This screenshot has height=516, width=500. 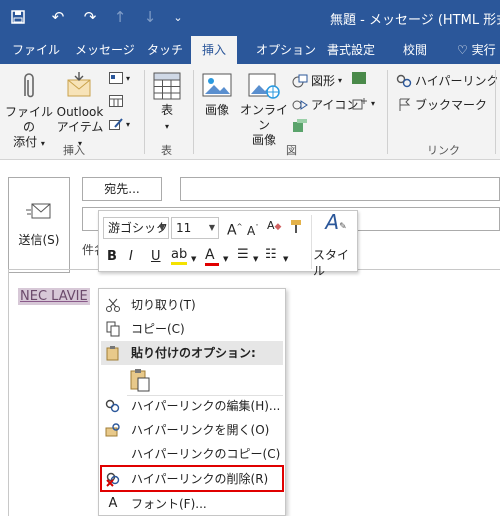 I want to click on outlook-item-button: Outlook アイテム ▾, so click(x=80, y=110).